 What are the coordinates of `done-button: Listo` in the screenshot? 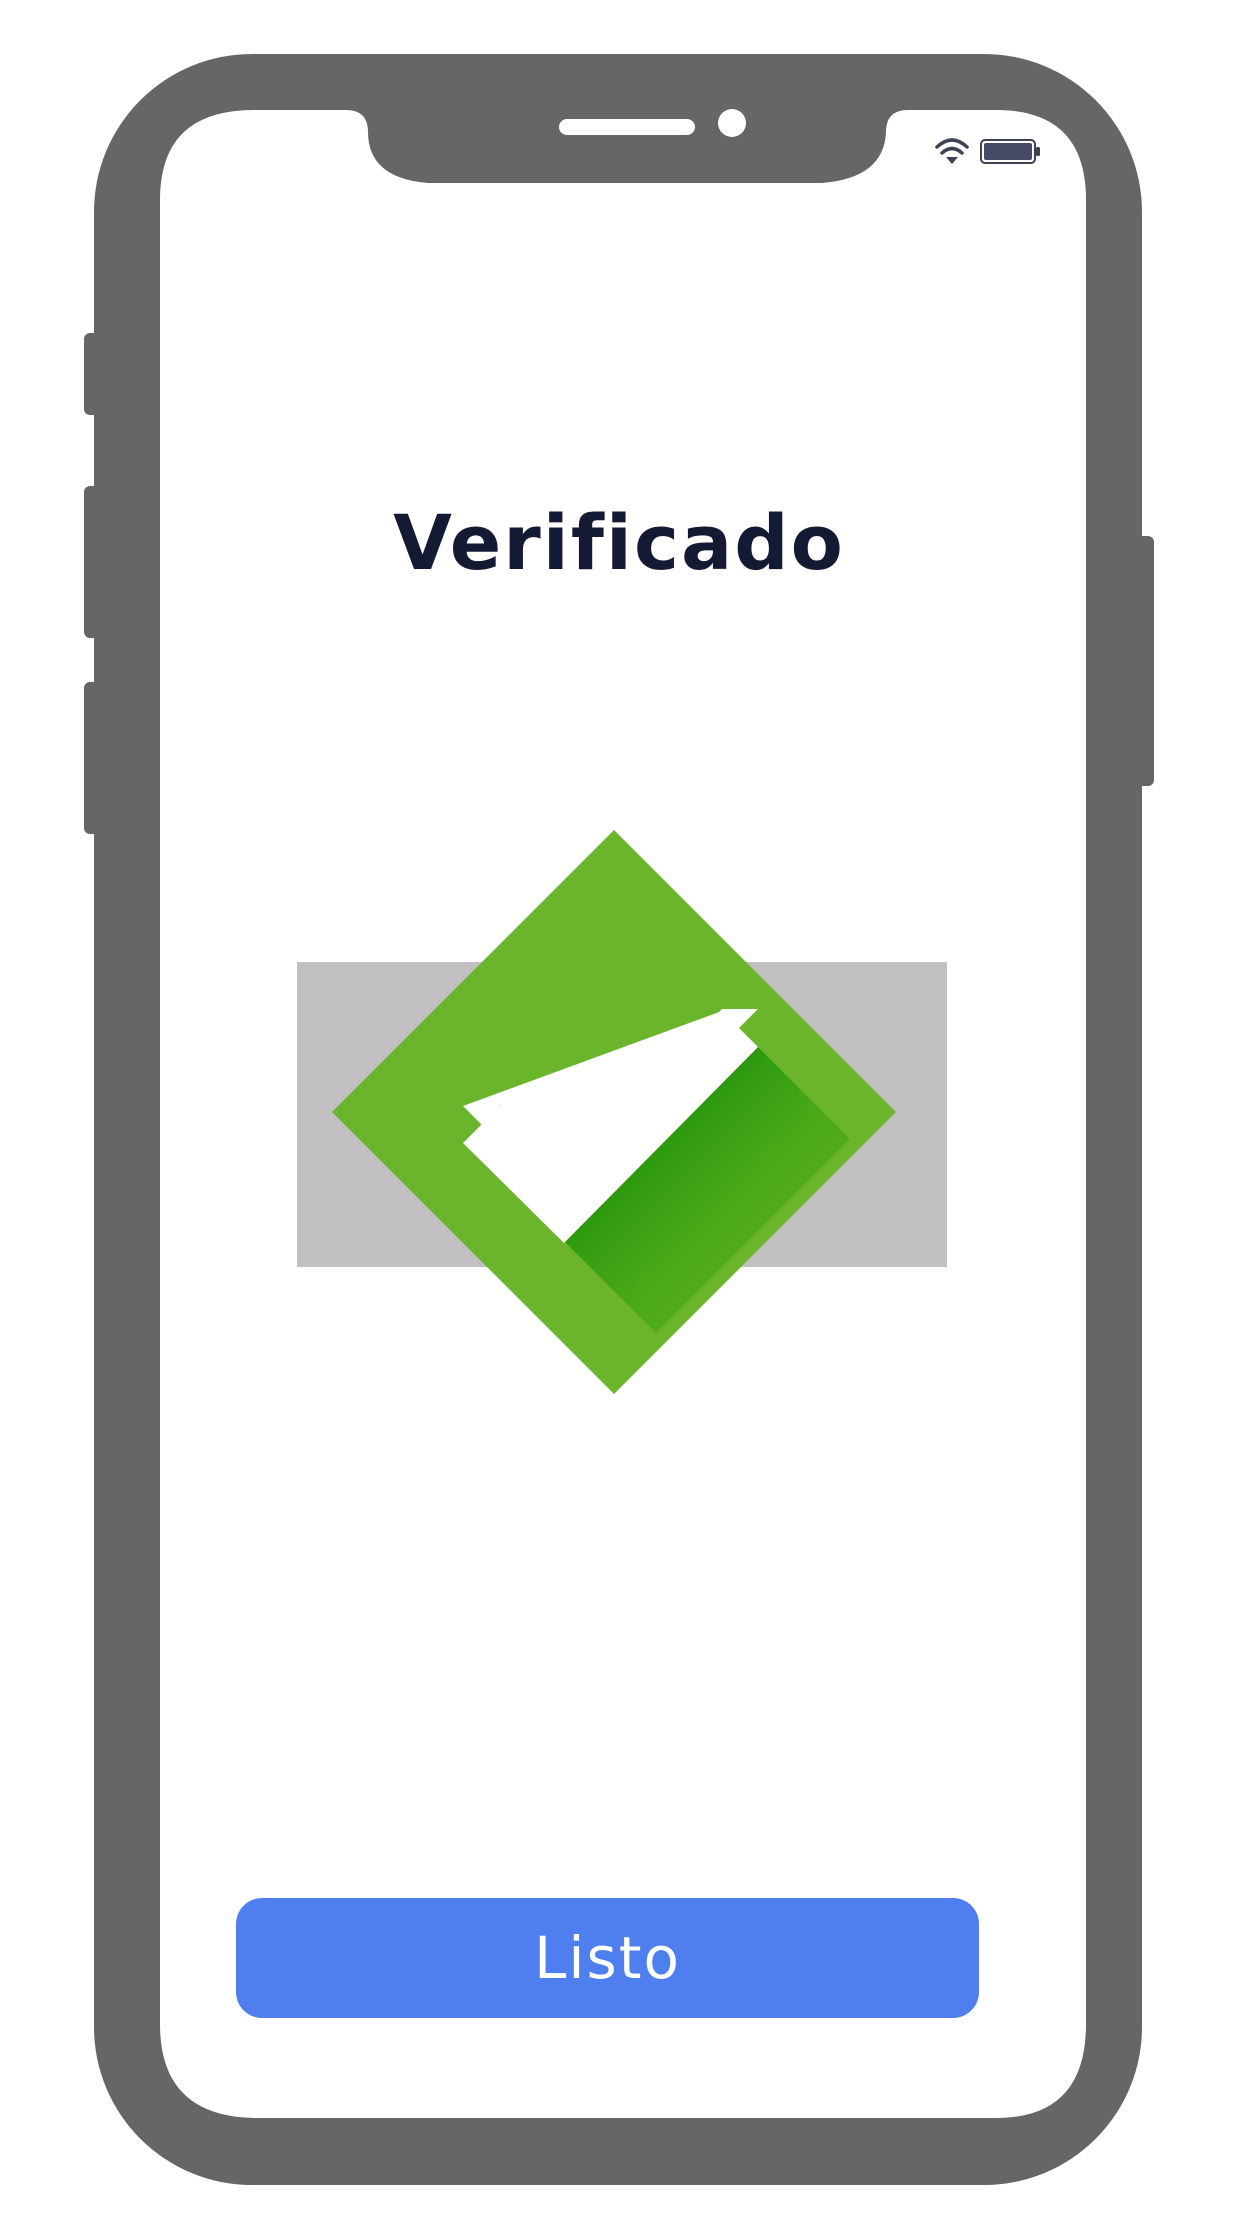 It's located at (607, 1958).